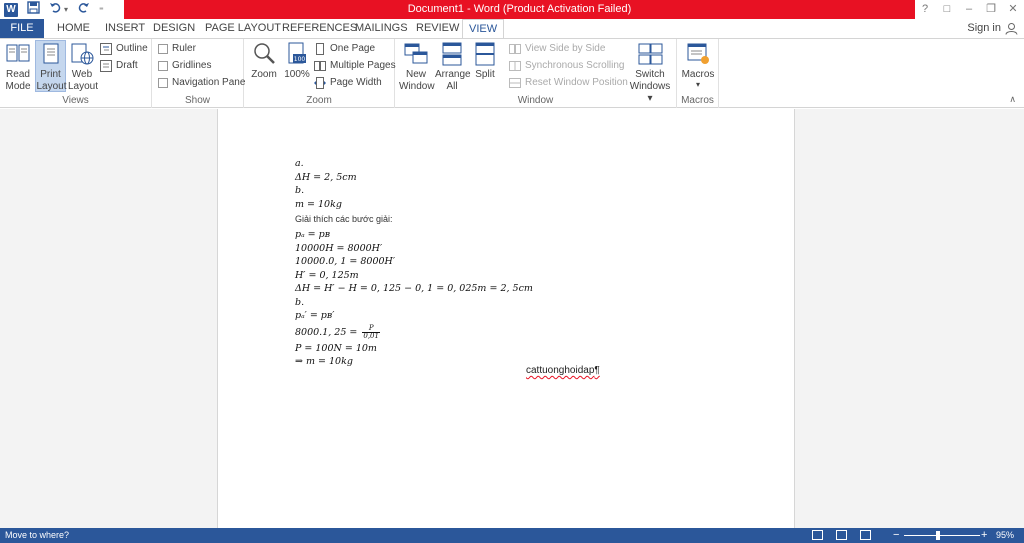 The width and height of the screenshot is (1024, 543). I want to click on new-window-button: New Window, so click(417, 67).